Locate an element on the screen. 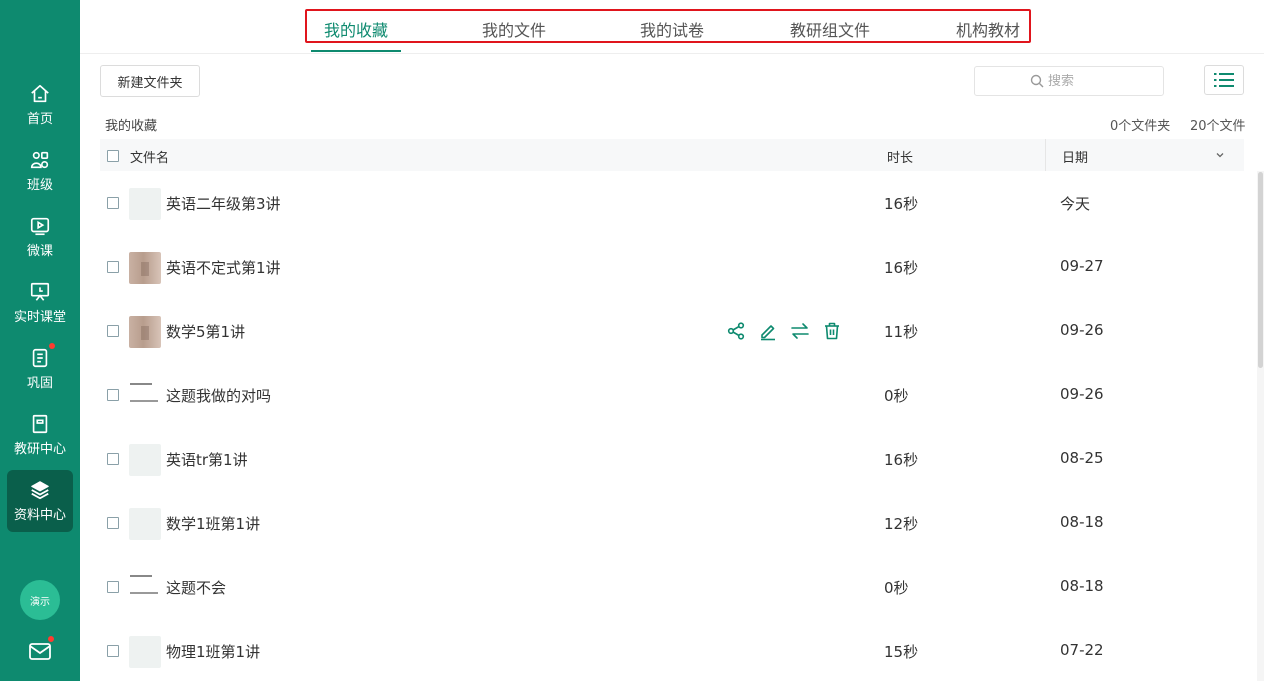 The image size is (1264, 681). layers-icon is located at coordinates (40, 490).